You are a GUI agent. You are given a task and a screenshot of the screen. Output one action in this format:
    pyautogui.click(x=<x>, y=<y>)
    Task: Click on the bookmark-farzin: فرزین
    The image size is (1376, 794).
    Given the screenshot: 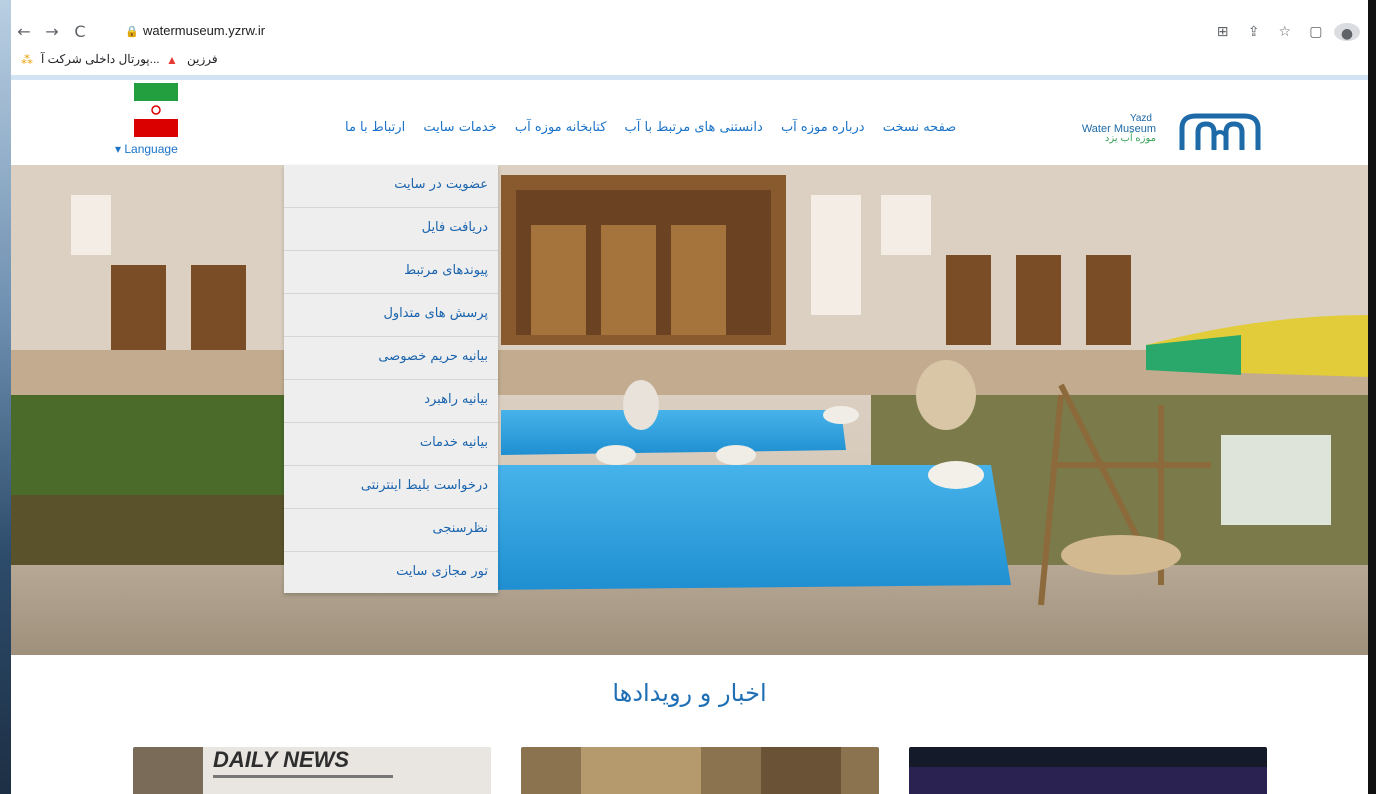 What is the action you would take?
    pyautogui.click(x=202, y=59)
    